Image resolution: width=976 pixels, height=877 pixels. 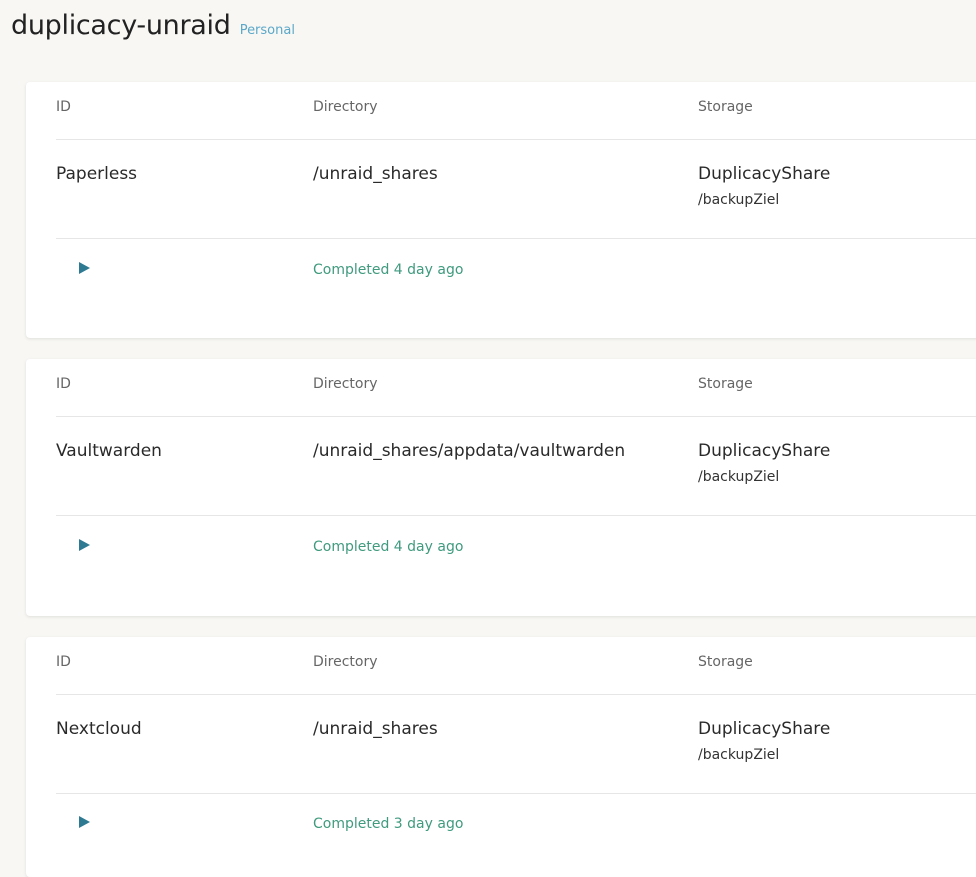 What do you see at coordinates (469, 451) in the screenshot?
I see `backup-directory: /unraid_shares/appdata/vaultwarden` at bounding box center [469, 451].